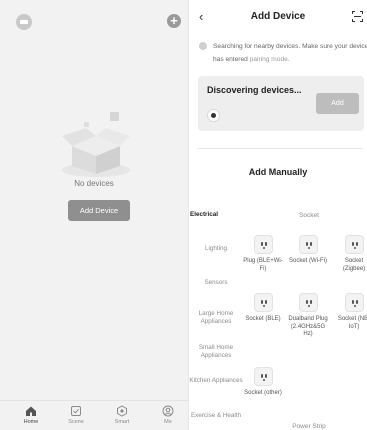 This screenshot has width=367, height=430. Describe the element at coordinates (278, 16) in the screenshot. I see `page-title: Add Device` at that location.